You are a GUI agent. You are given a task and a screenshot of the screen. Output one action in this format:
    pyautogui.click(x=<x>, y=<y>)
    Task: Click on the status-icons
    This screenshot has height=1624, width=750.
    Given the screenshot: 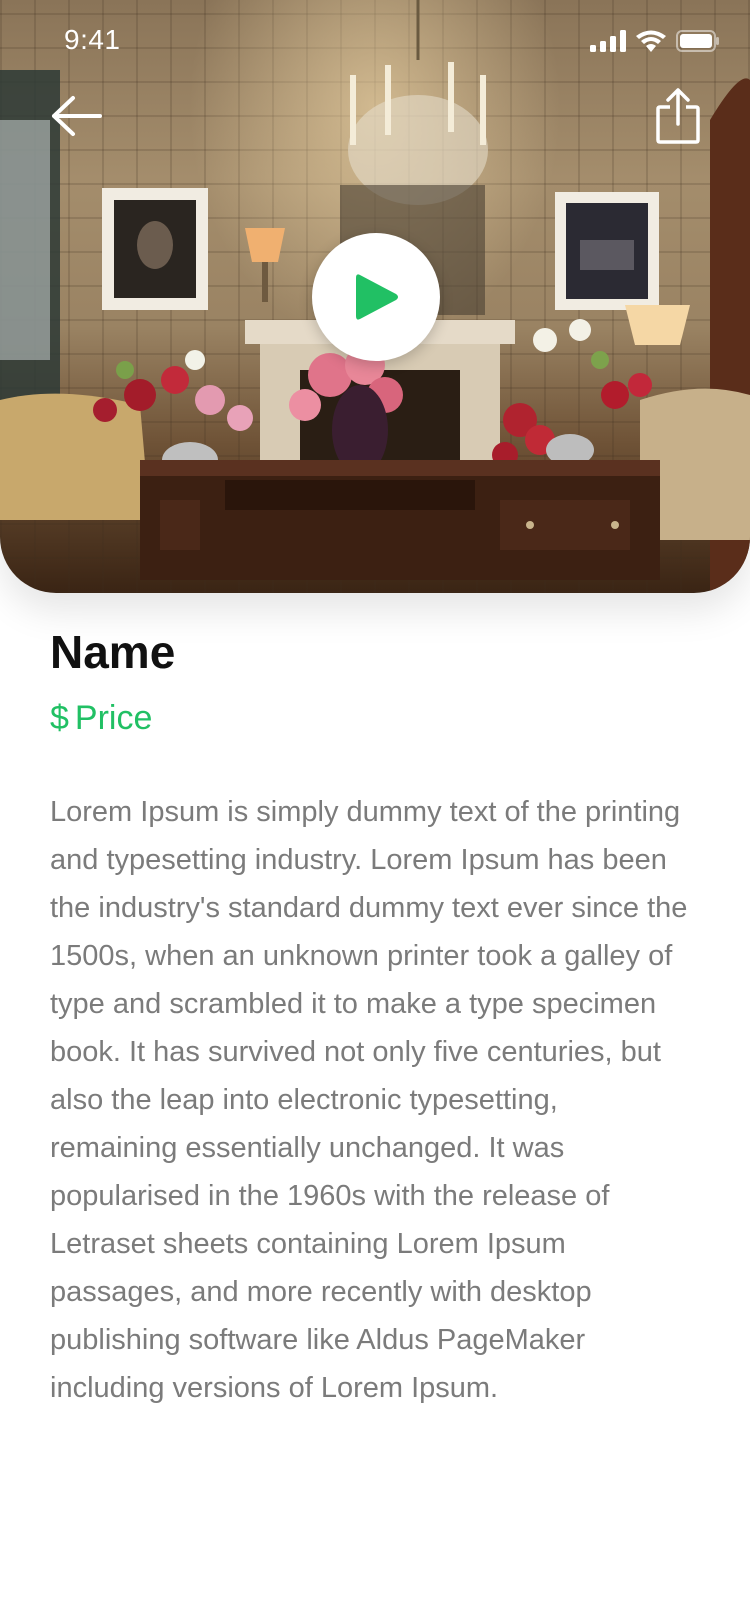 What is the action you would take?
    pyautogui.click(x=655, y=41)
    